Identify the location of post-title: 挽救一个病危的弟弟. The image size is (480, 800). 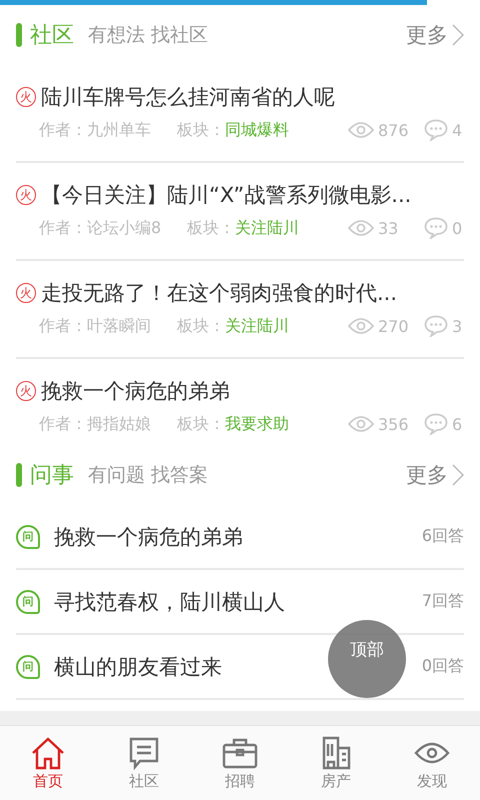
(135, 391).